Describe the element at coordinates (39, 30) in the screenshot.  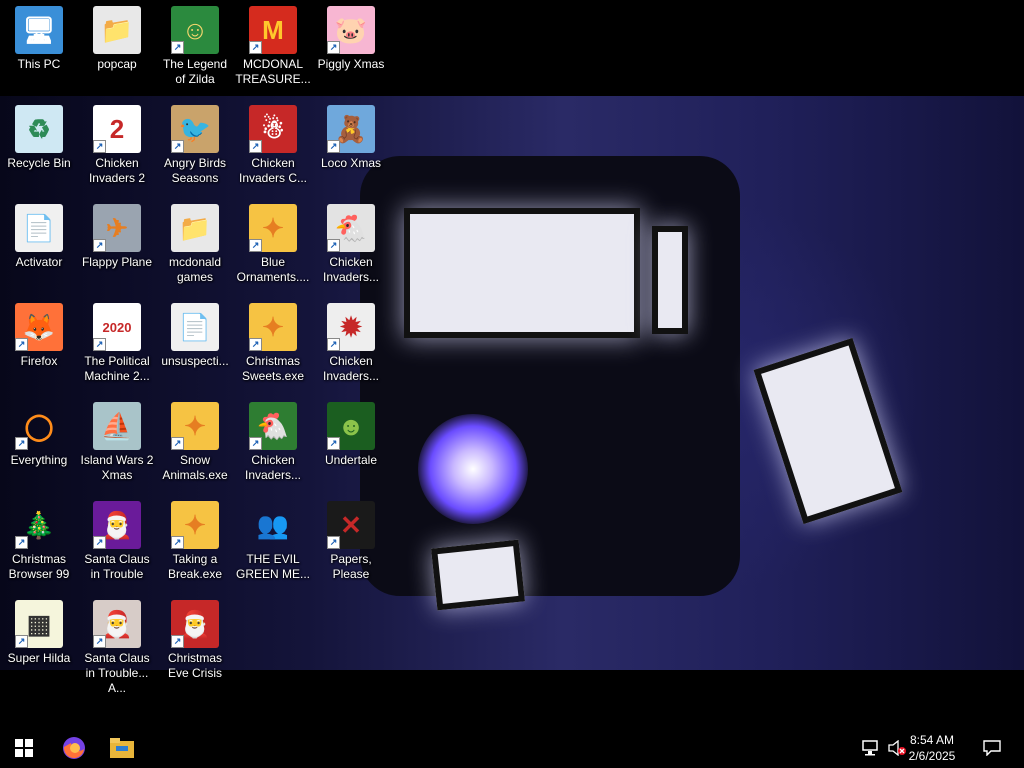
I see `computer-icon: 🖥` at that location.